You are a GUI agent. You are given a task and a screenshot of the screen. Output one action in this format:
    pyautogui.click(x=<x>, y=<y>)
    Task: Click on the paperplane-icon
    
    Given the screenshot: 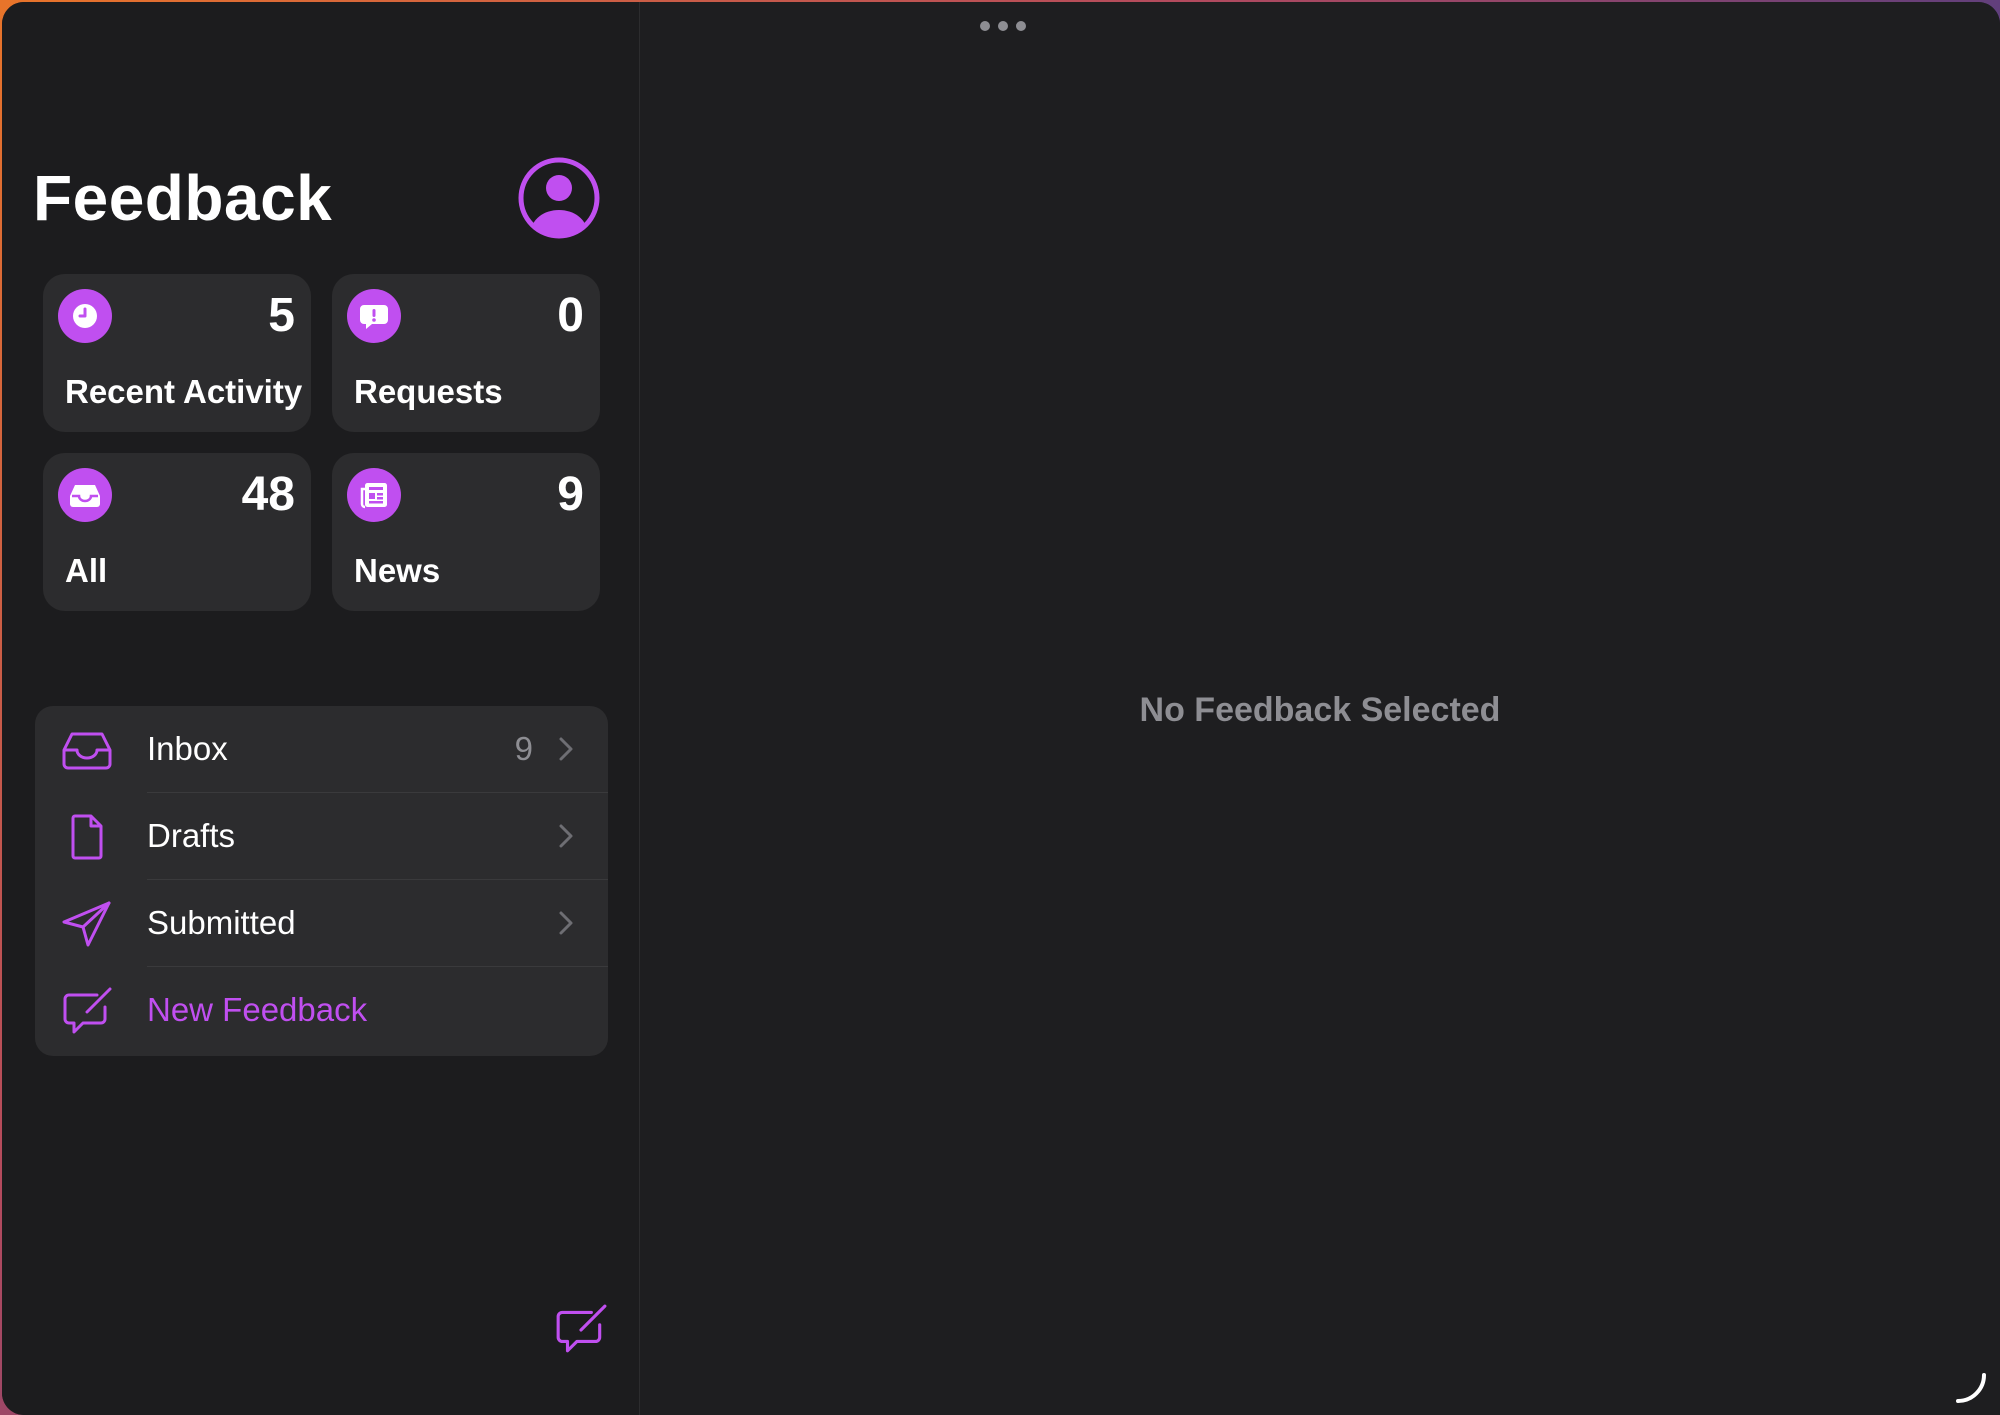 What is the action you would take?
    pyautogui.click(x=86, y=924)
    